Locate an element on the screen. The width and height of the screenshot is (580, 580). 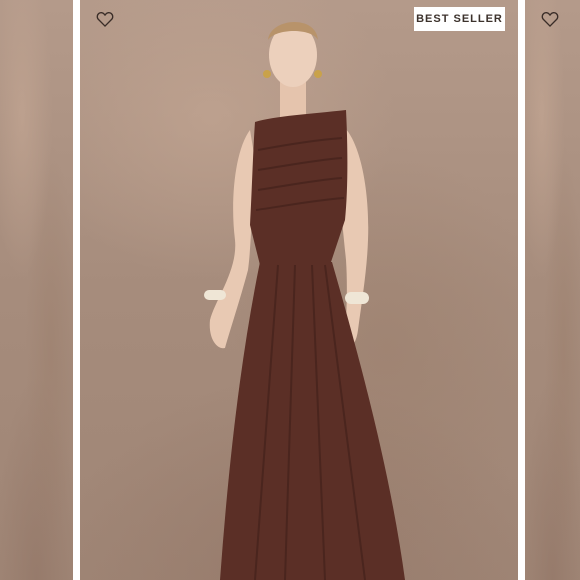
bracelet-right is located at coordinates (357, 298).